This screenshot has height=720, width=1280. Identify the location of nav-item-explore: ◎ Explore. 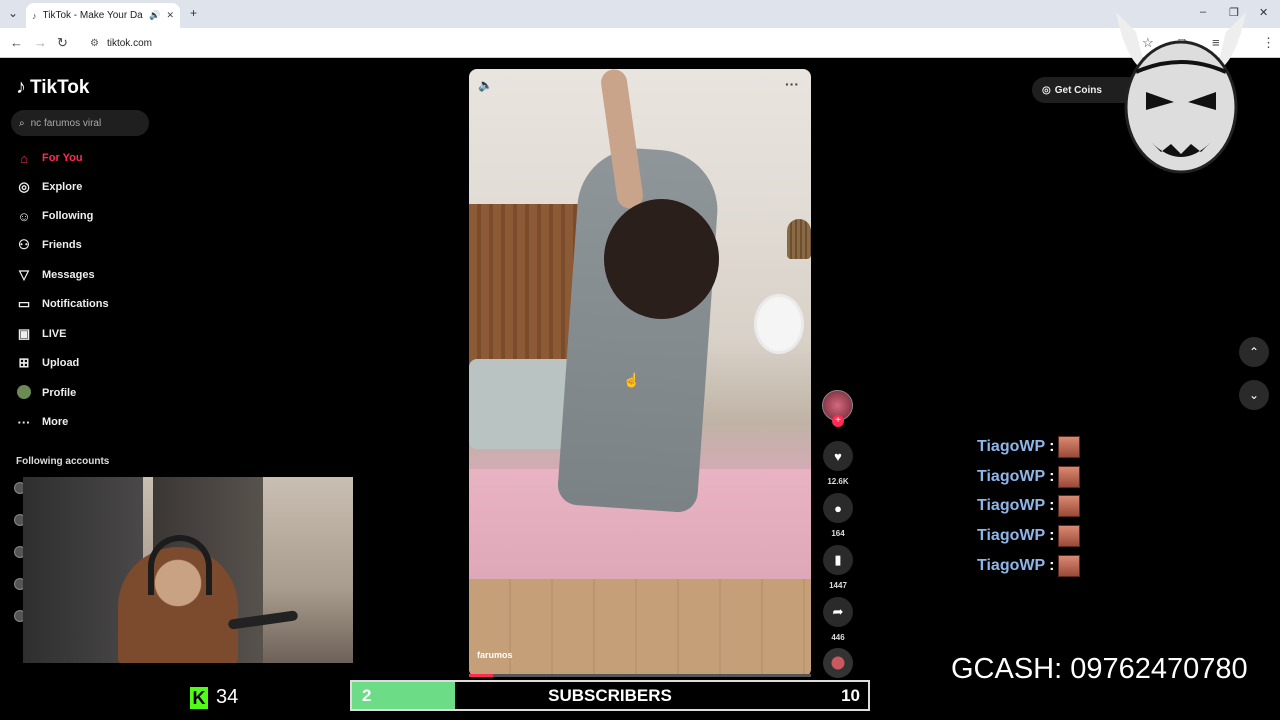
(49, 187).